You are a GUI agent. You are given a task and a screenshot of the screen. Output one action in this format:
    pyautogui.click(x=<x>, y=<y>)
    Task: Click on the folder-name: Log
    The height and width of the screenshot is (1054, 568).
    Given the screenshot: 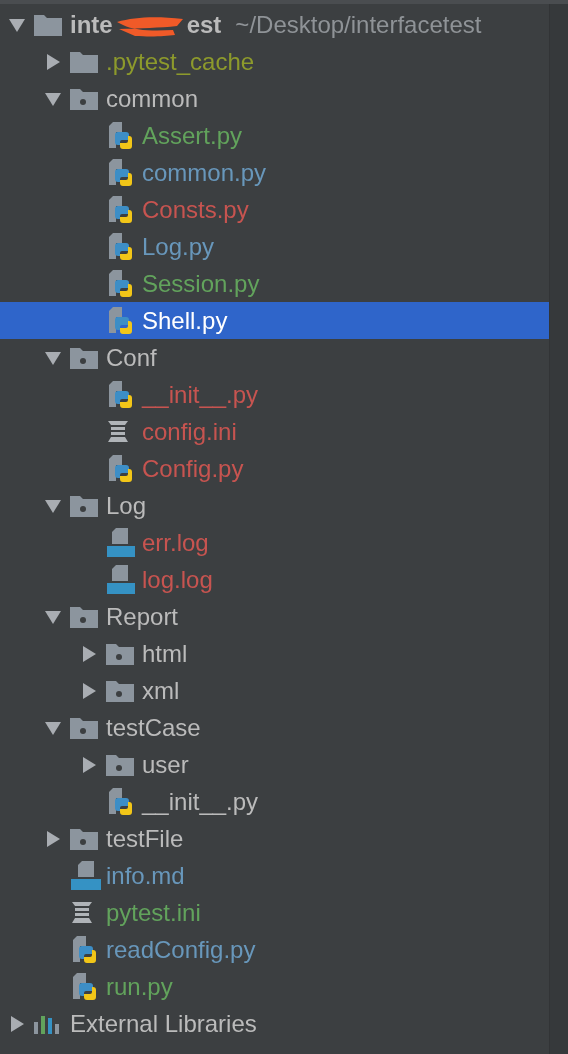 What is the action you would take?
    pyautogui.click(x=126, y=505)
    